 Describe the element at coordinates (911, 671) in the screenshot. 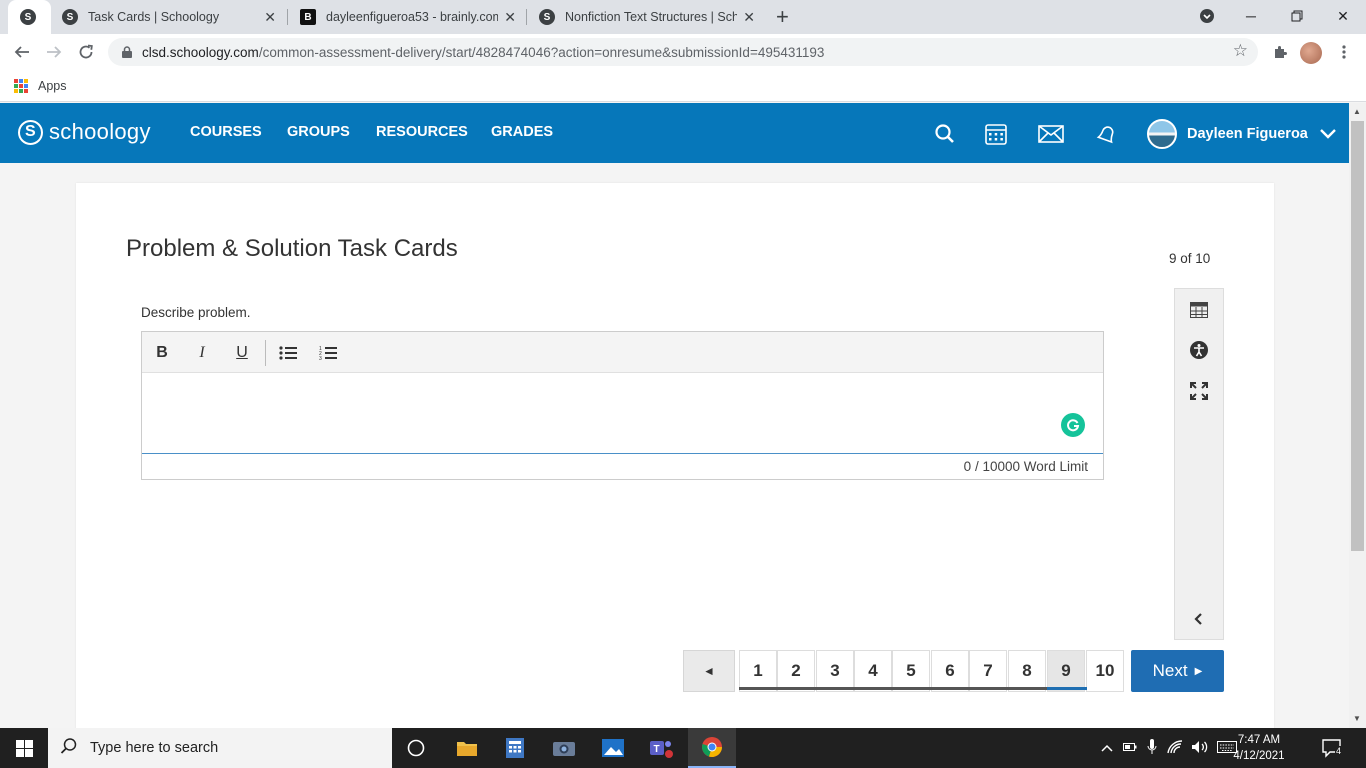

I see `page-button-5: 5` at that location.